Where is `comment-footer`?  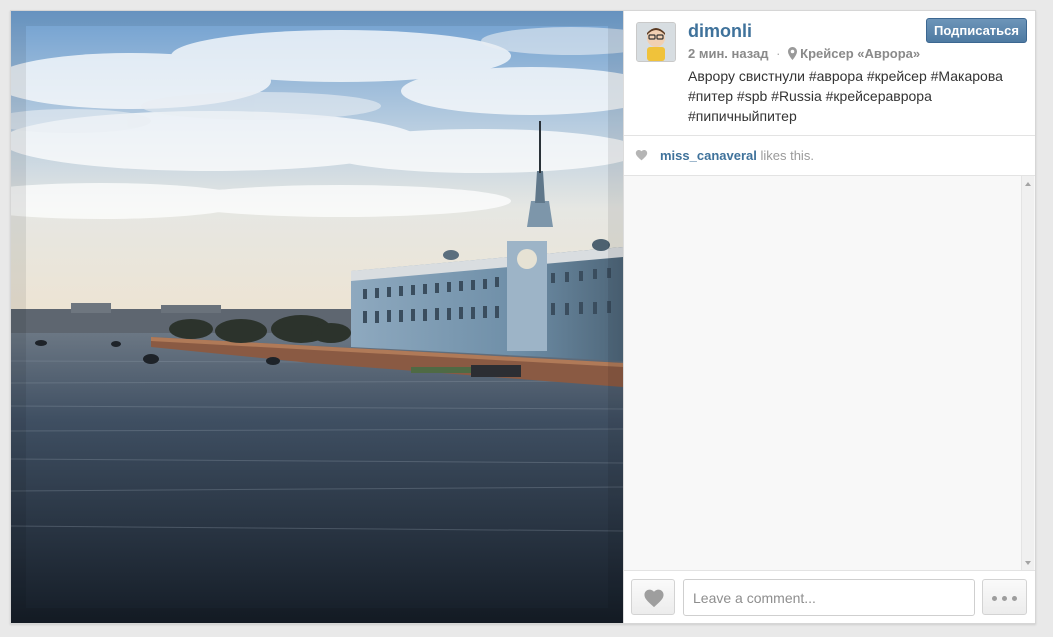 comment-footer is located at coordinates (829, 596).